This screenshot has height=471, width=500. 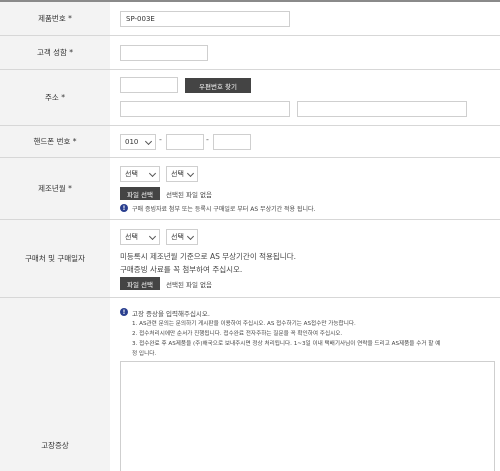 I want to click on purchase-year-select: 선택, so click(x=140, y=237).